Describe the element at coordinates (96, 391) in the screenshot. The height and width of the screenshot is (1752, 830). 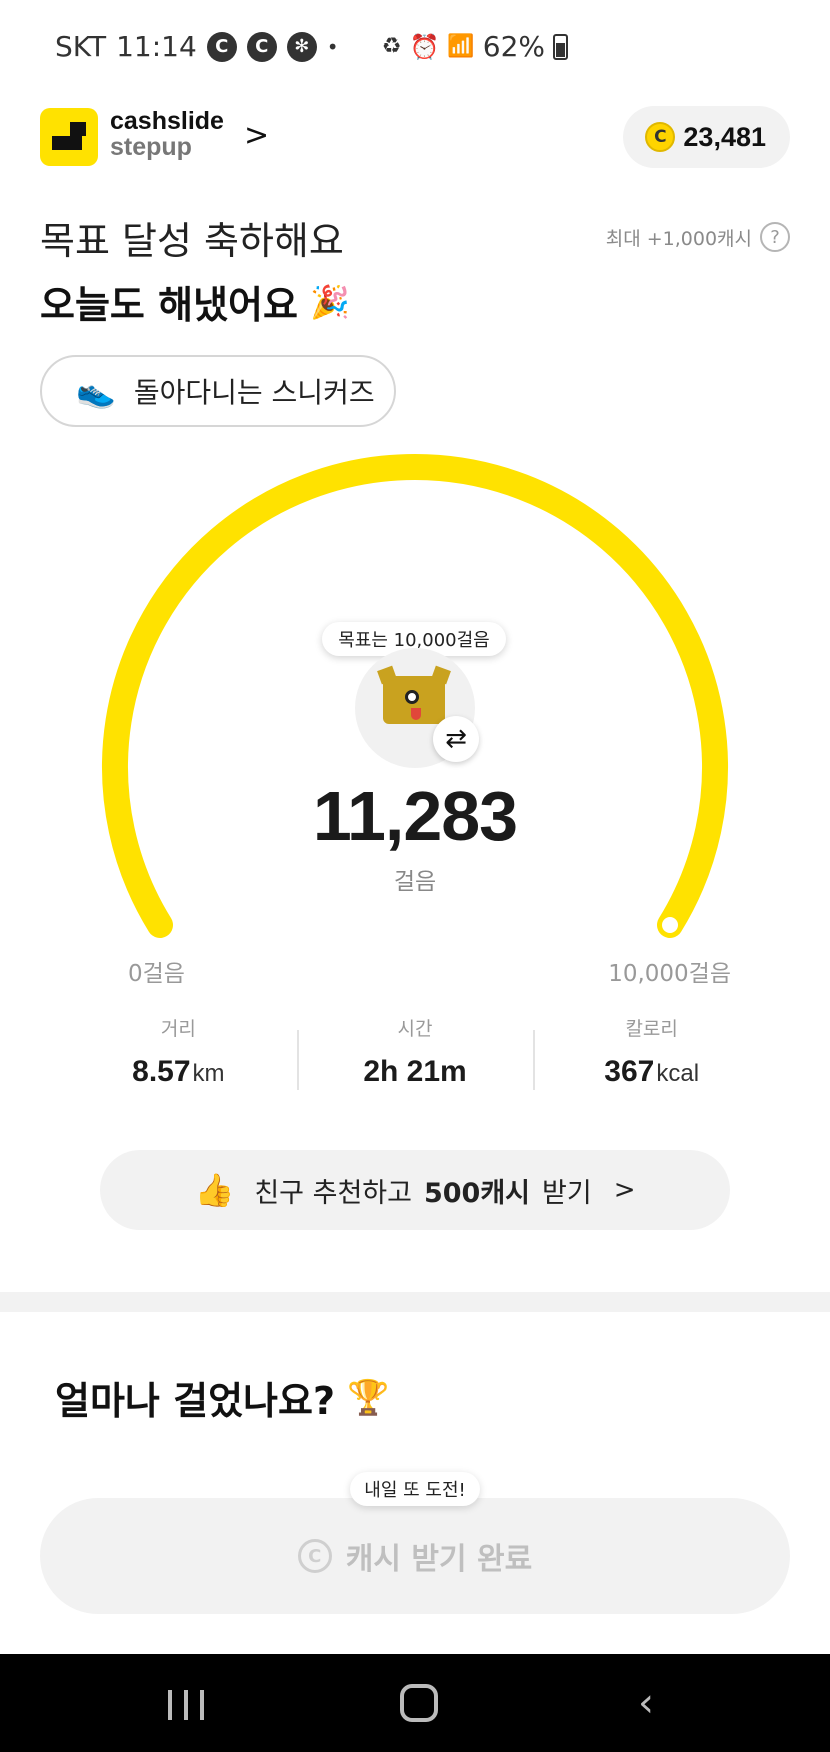
I see `sneaker-icon: 👟` at that location.